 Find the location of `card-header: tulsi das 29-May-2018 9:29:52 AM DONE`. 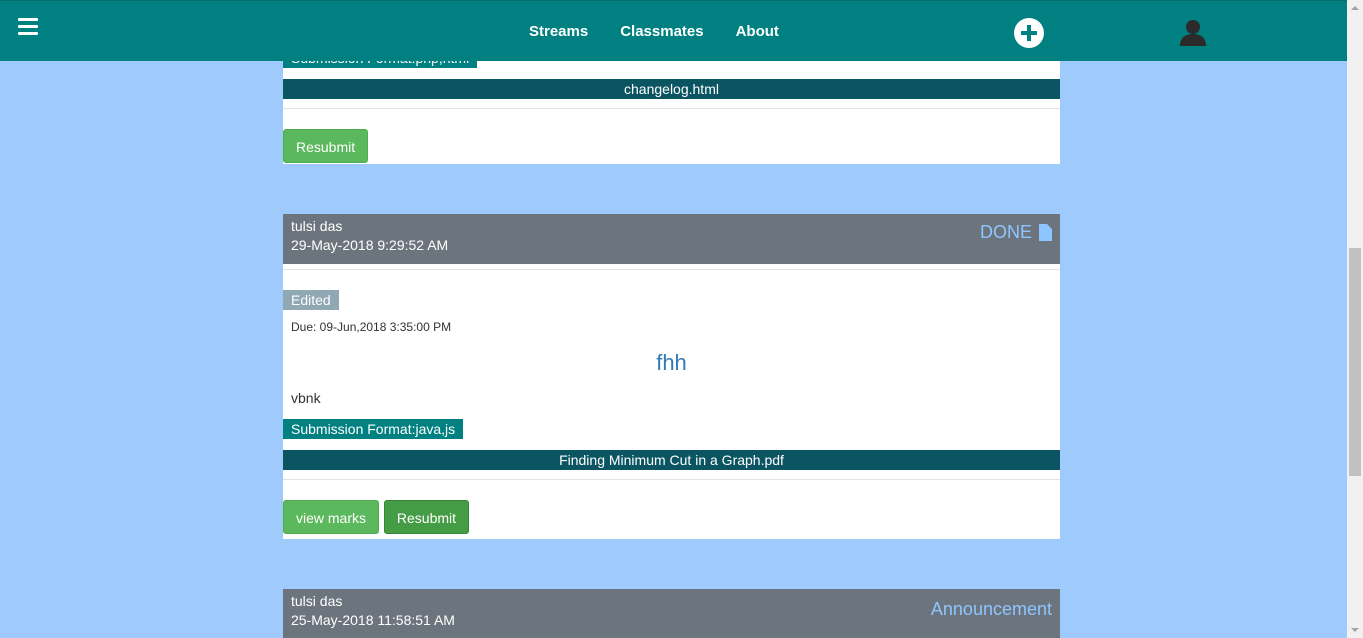

card-header: tulsi das 29-May-2018 9:29:52 AM DONE is located at coordinates (671, 239).